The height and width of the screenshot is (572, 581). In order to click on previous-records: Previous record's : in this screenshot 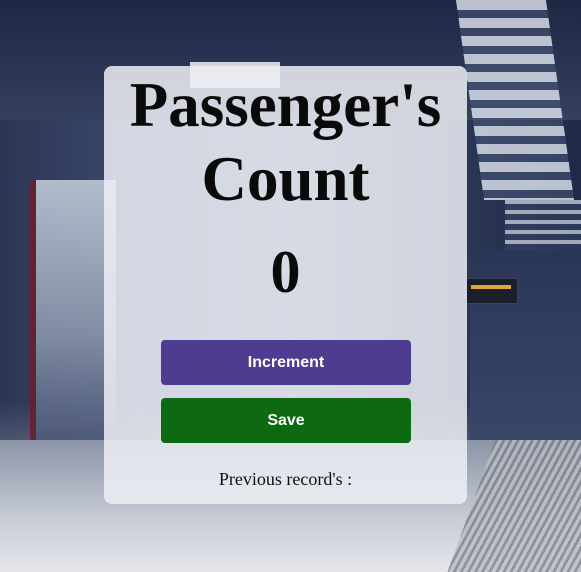, I will do `click(285, 479)`.